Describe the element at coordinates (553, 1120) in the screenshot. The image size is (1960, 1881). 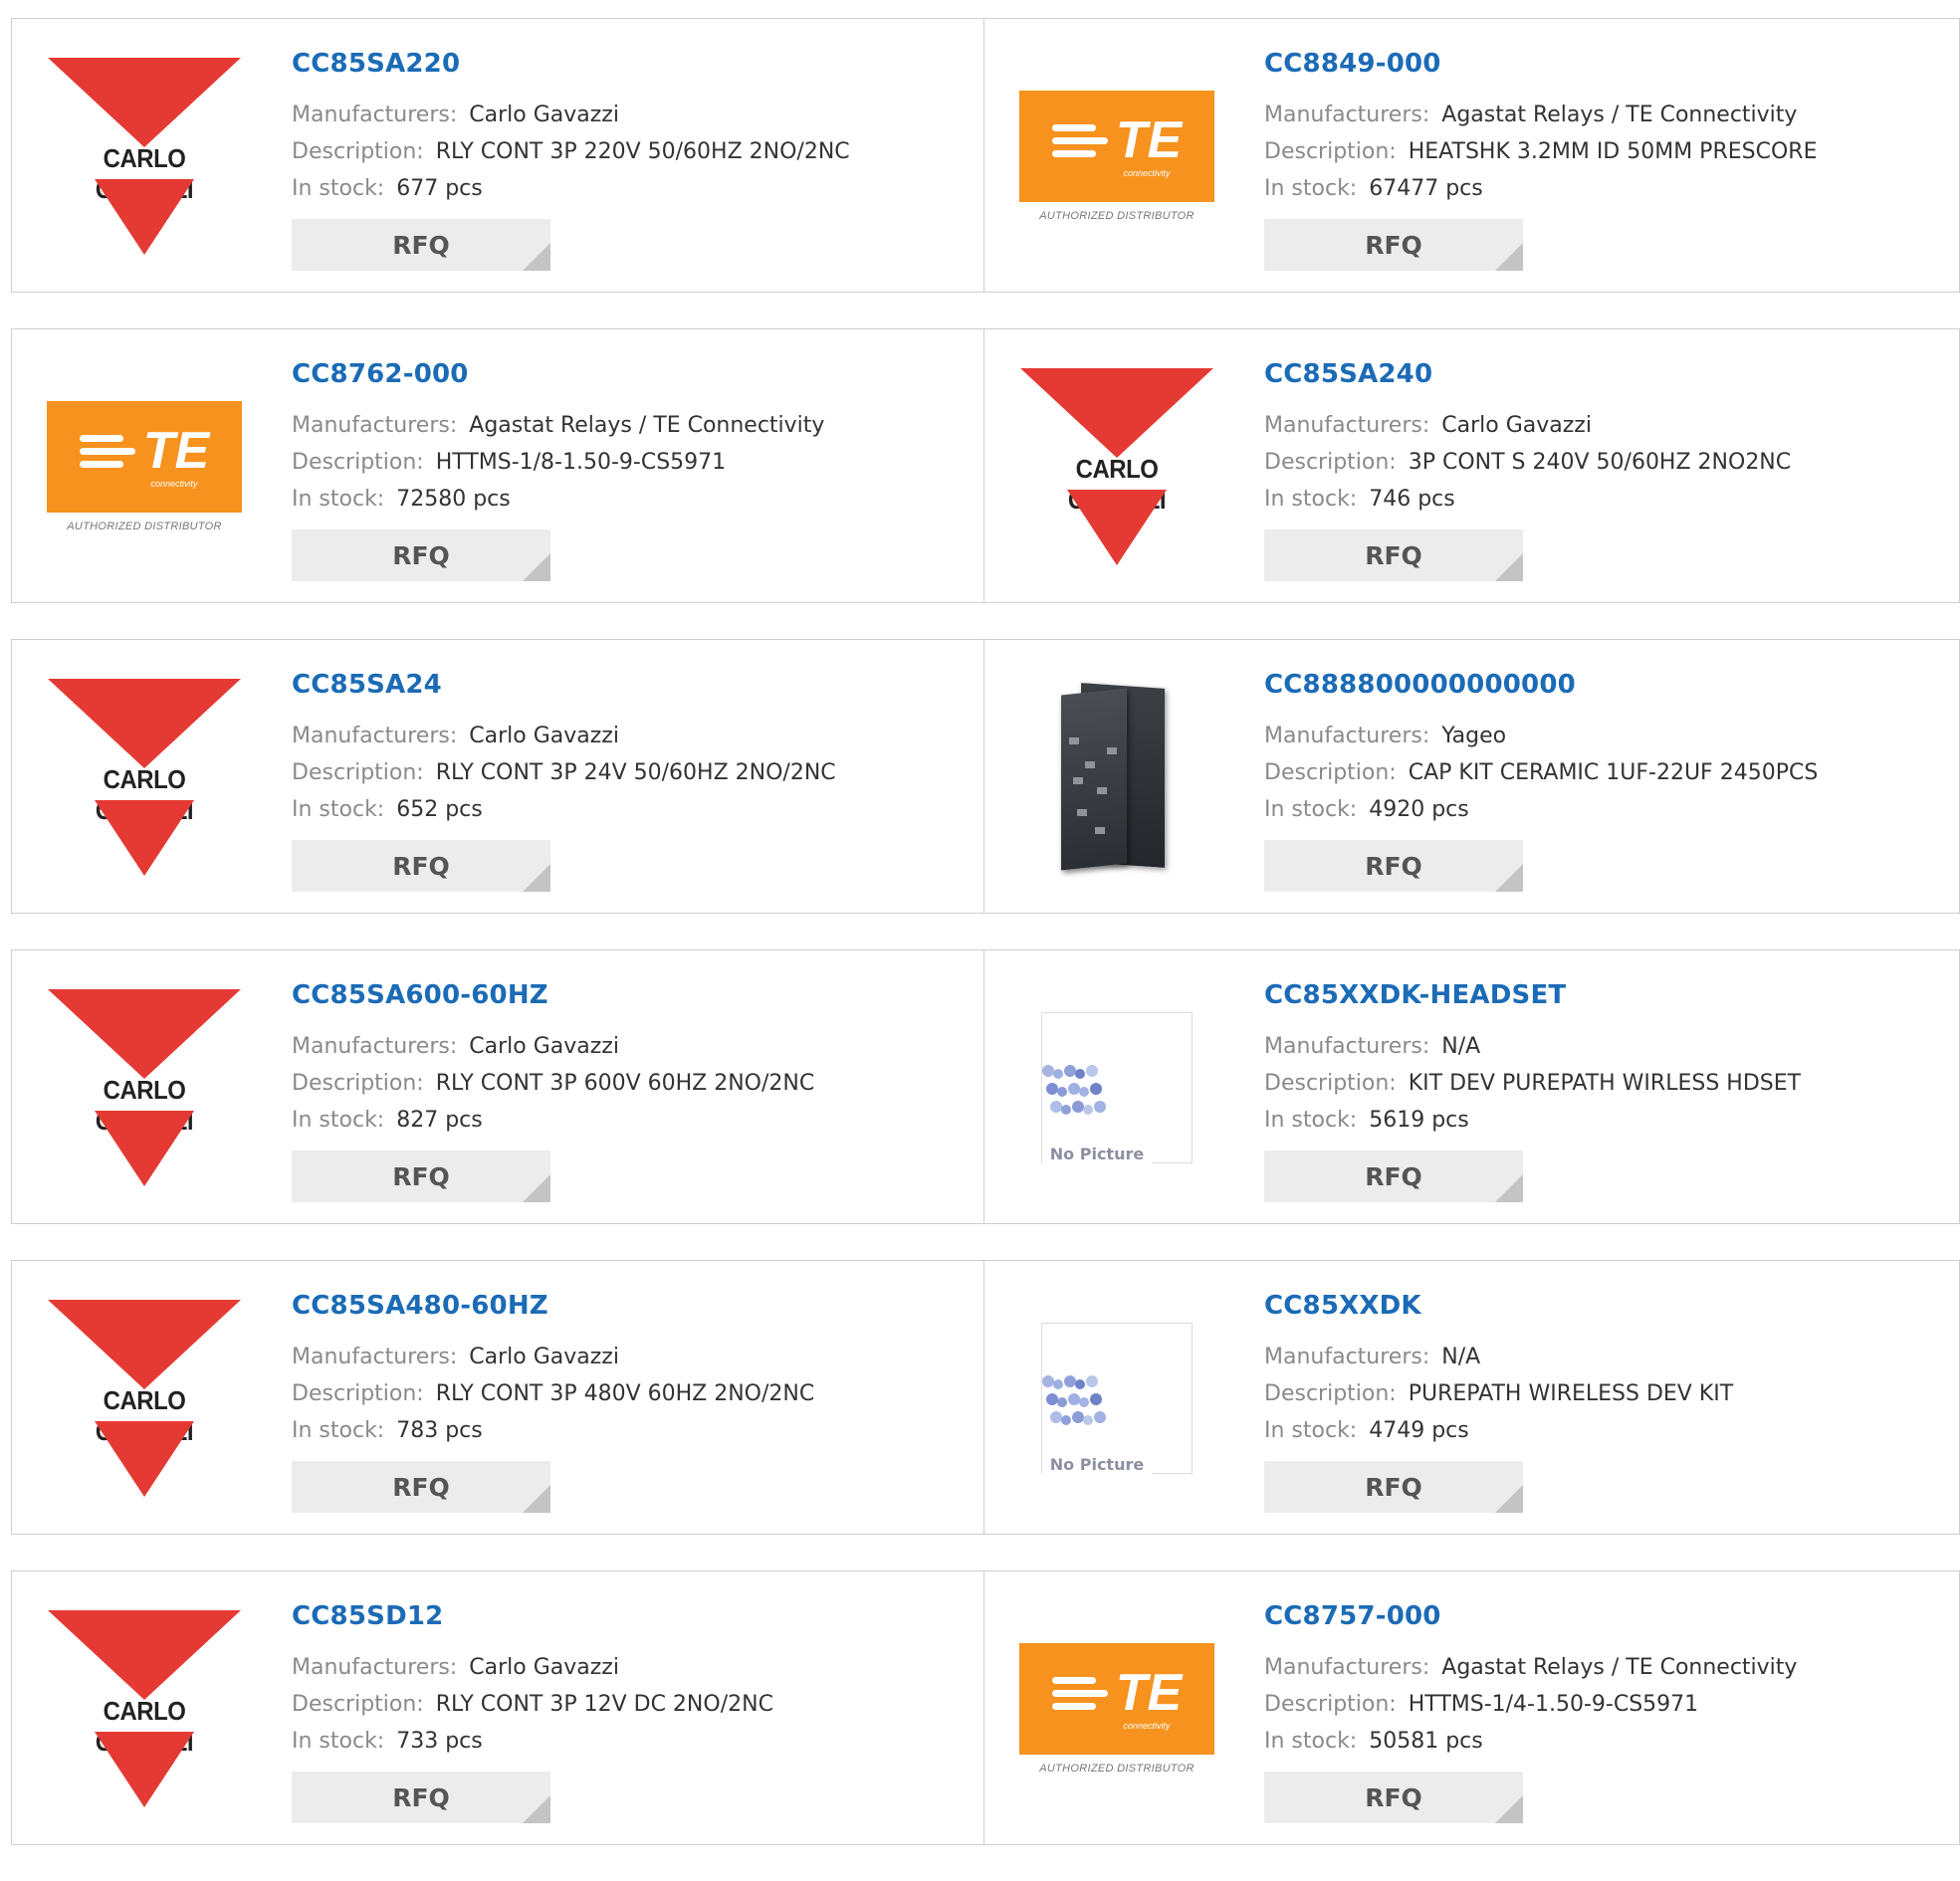
I see `stock-line: In stock: 827 pcs` at that location.